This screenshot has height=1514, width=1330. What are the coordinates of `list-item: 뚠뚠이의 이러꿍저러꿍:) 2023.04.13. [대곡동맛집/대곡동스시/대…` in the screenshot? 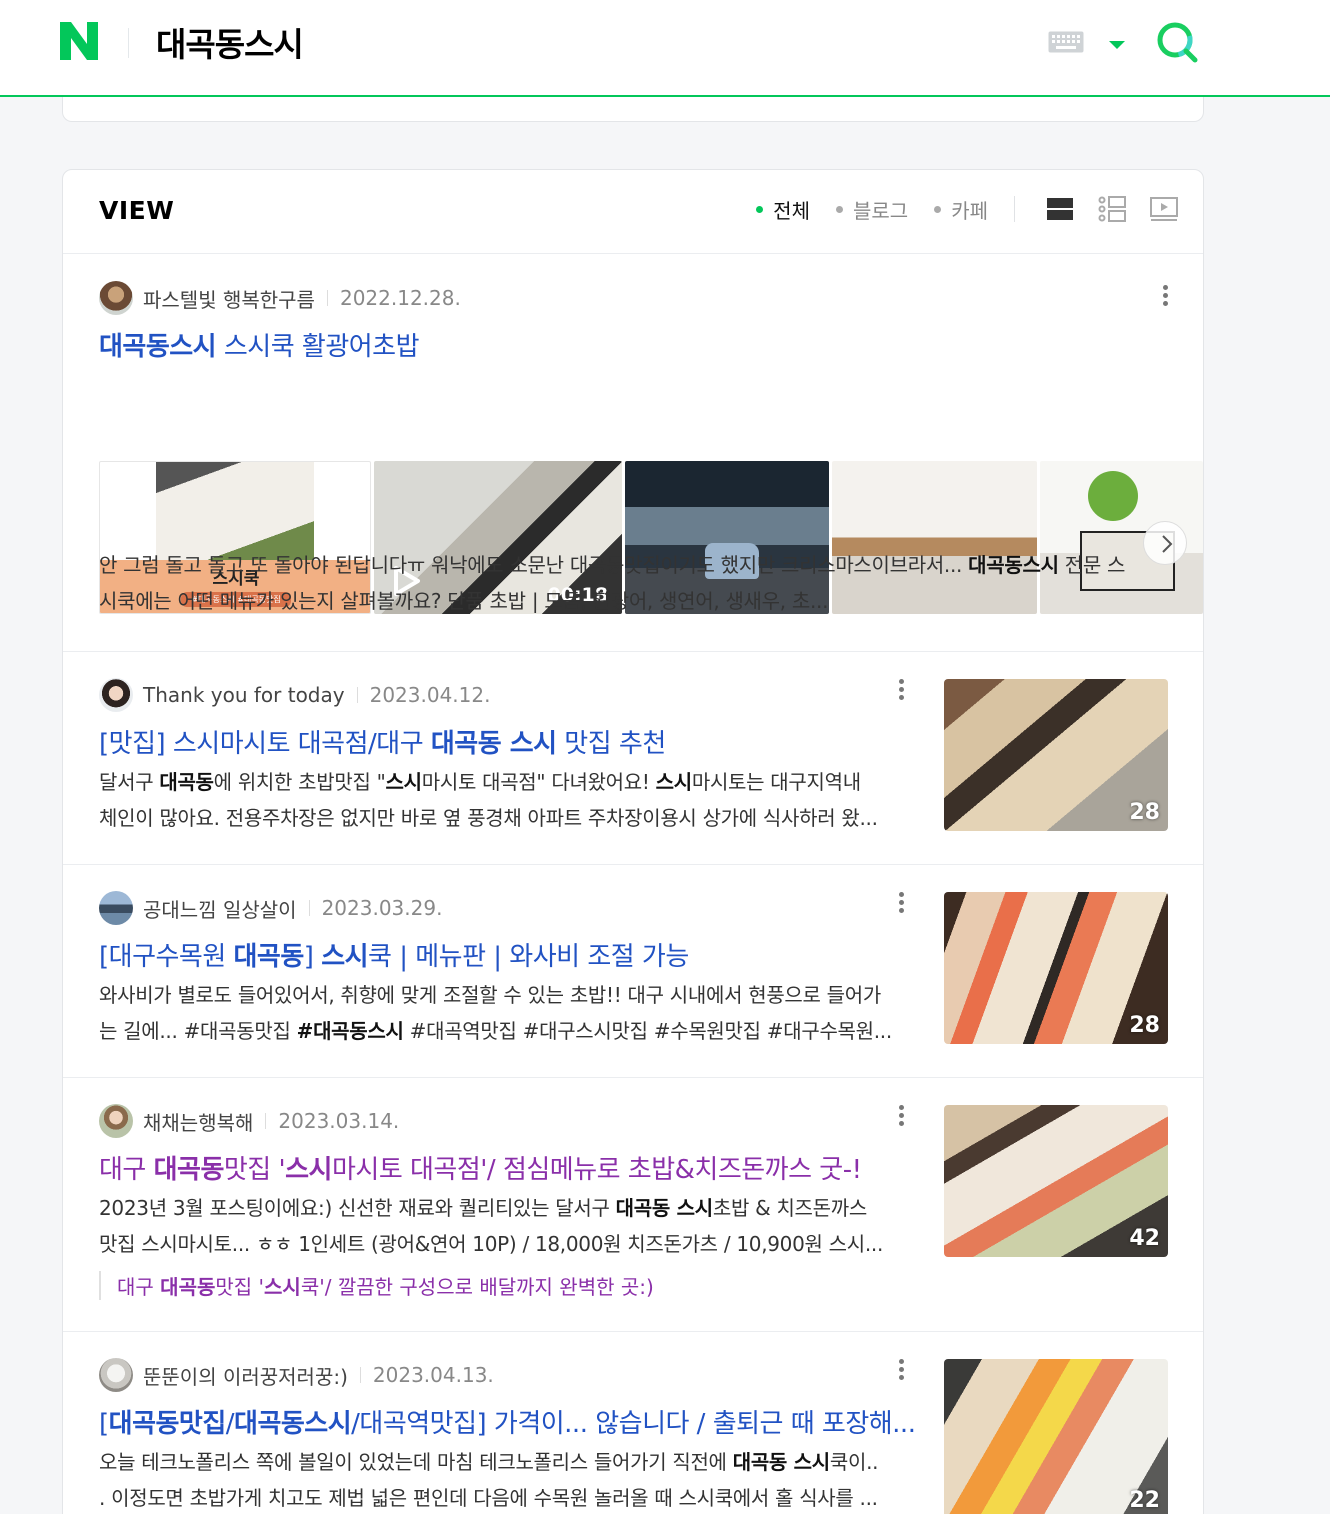 It's located at (633, 1423).